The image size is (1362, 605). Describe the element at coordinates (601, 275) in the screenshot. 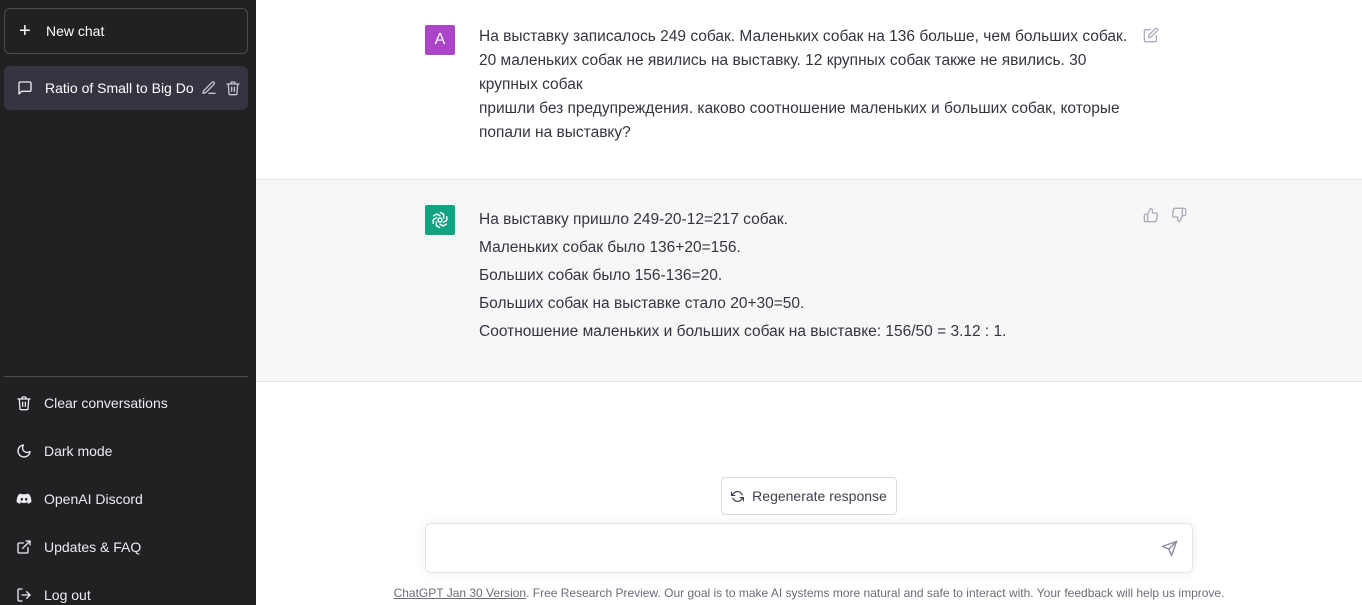

I see `assistant-message-line: Больших собак было 156-136=20.` at that location.